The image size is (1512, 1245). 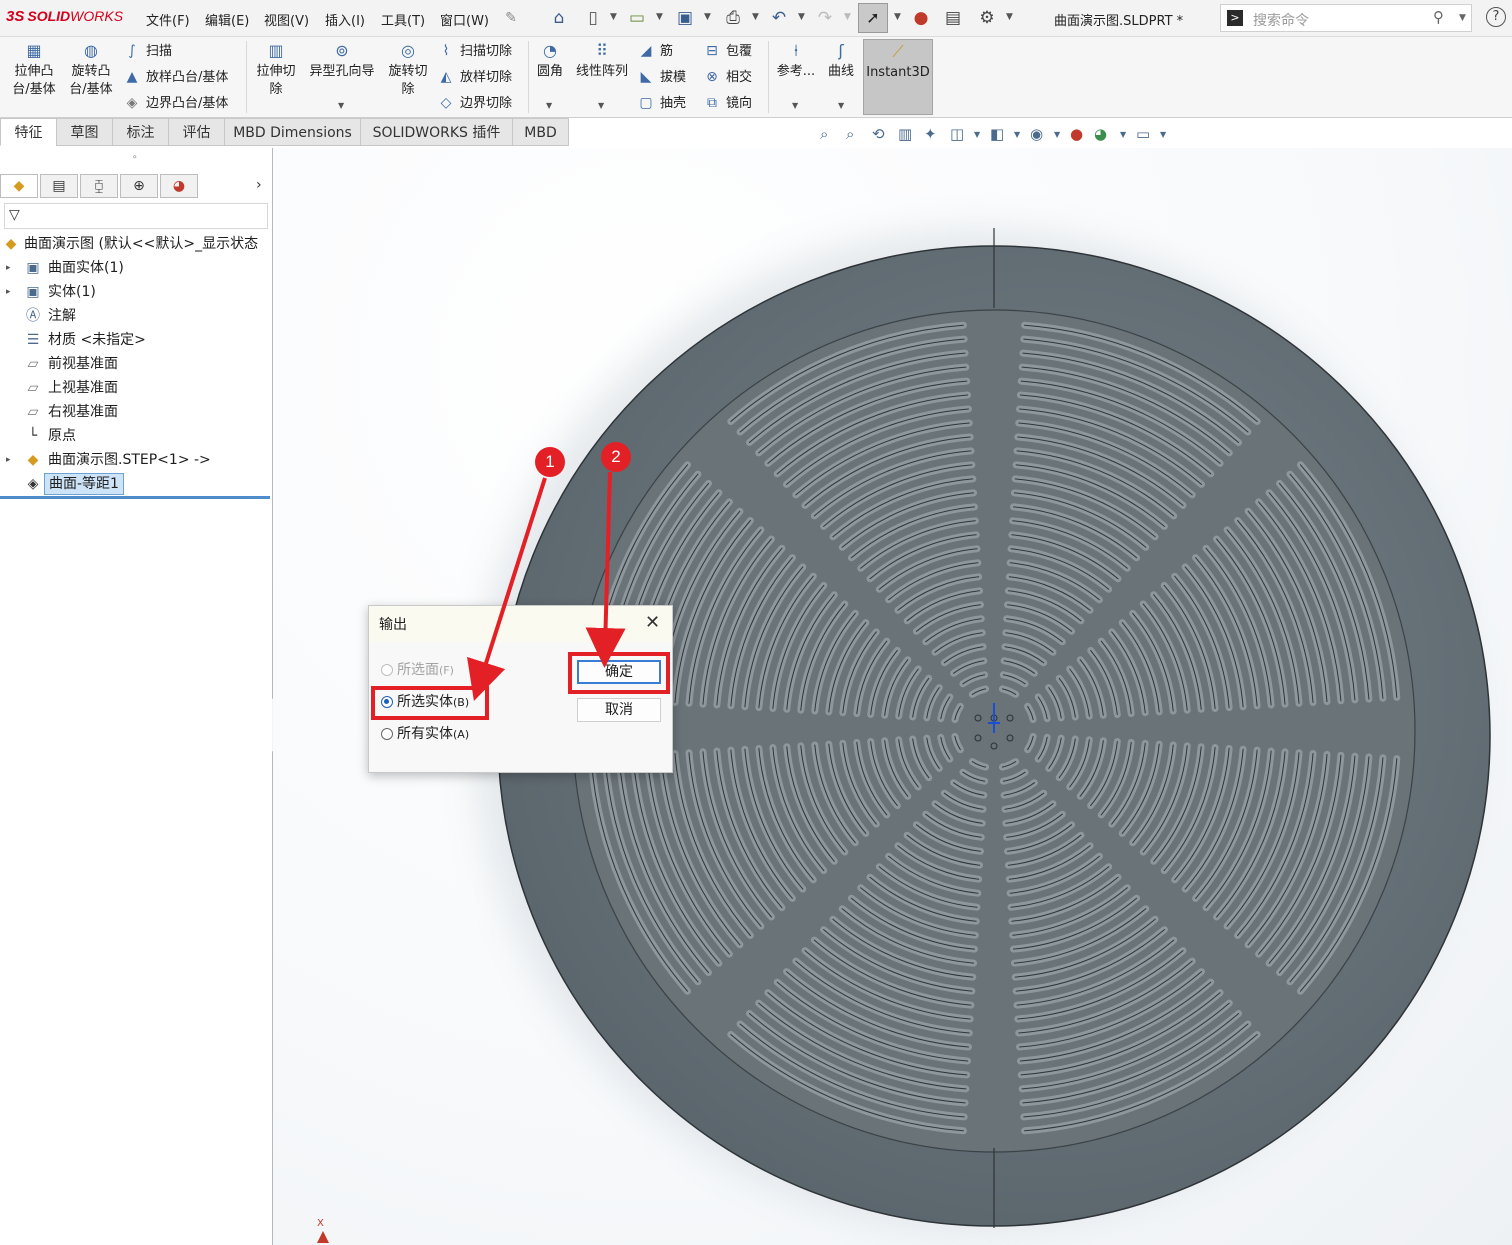 What do you see at coordinates (147, 51) in the screenshot?
I see `sweep-button: ∫ 扫描` at bounding box center [147, 51].